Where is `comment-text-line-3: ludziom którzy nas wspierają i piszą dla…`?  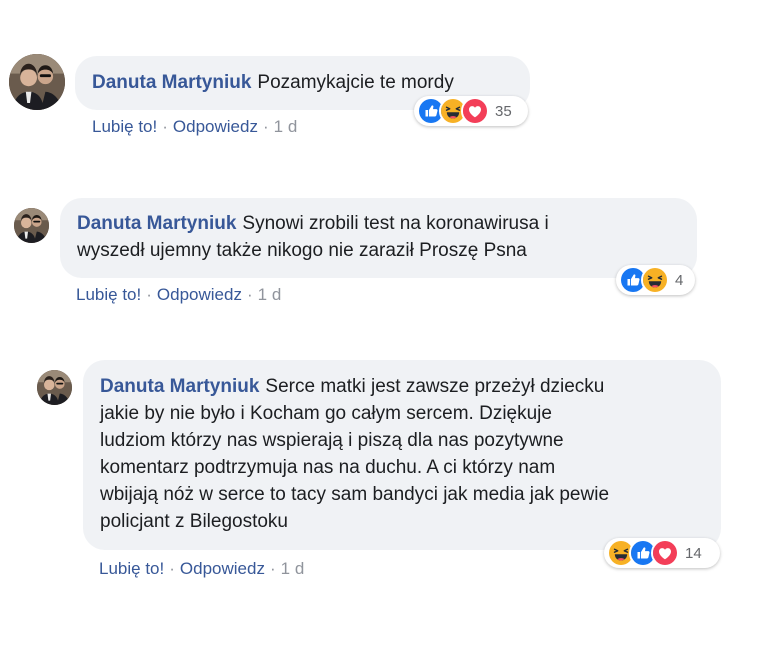
comment-text-line-3: ludziom którzy nas wspierają i piszą dla… is located at coordinates (332, 440).